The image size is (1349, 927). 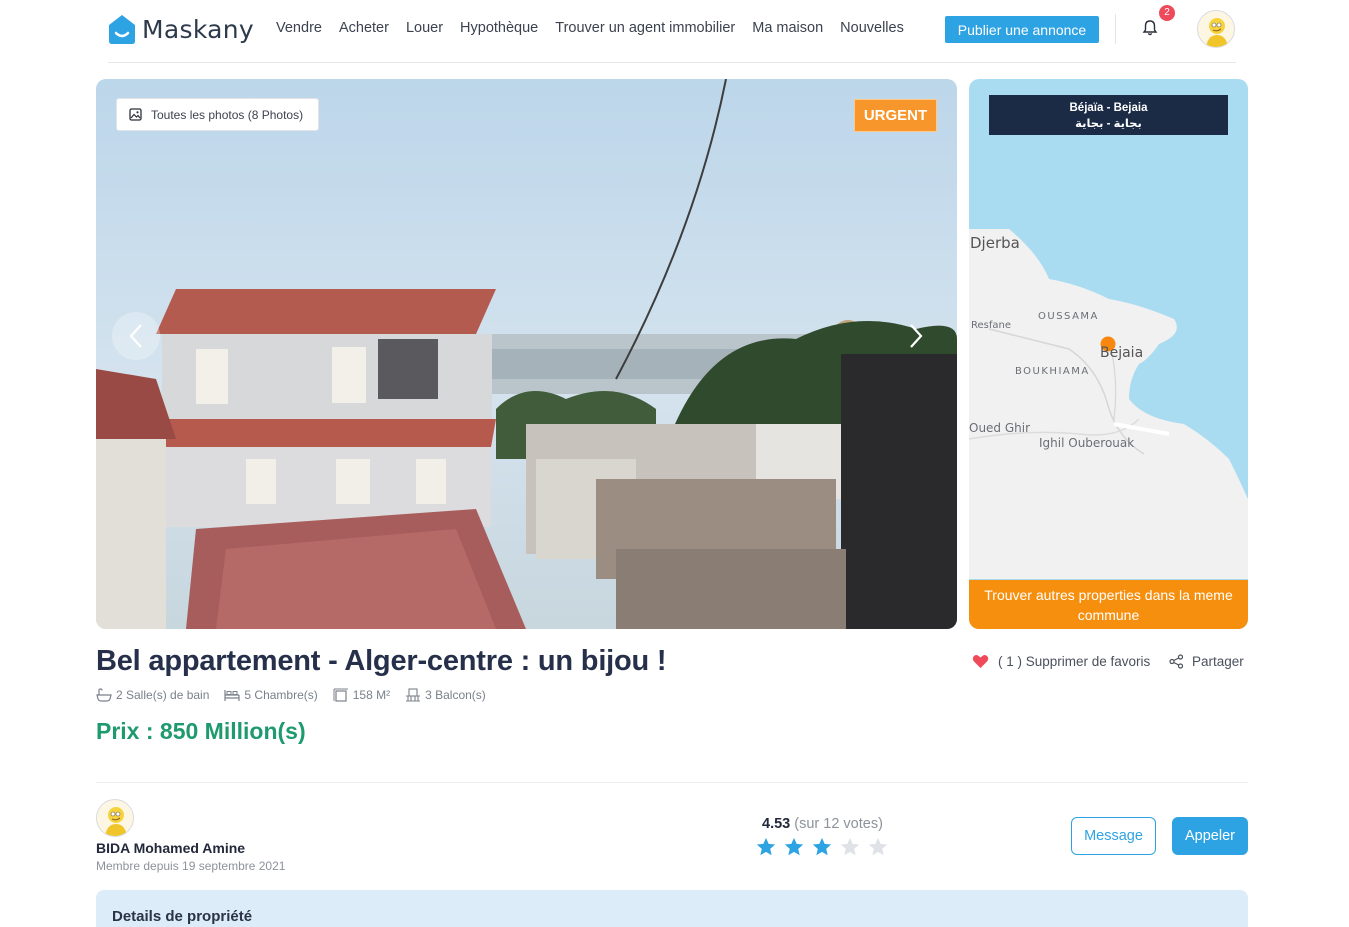 I want to click on feature-bathrooms-label: 2 Salle(s) de bain, so click(x=163, y=695).